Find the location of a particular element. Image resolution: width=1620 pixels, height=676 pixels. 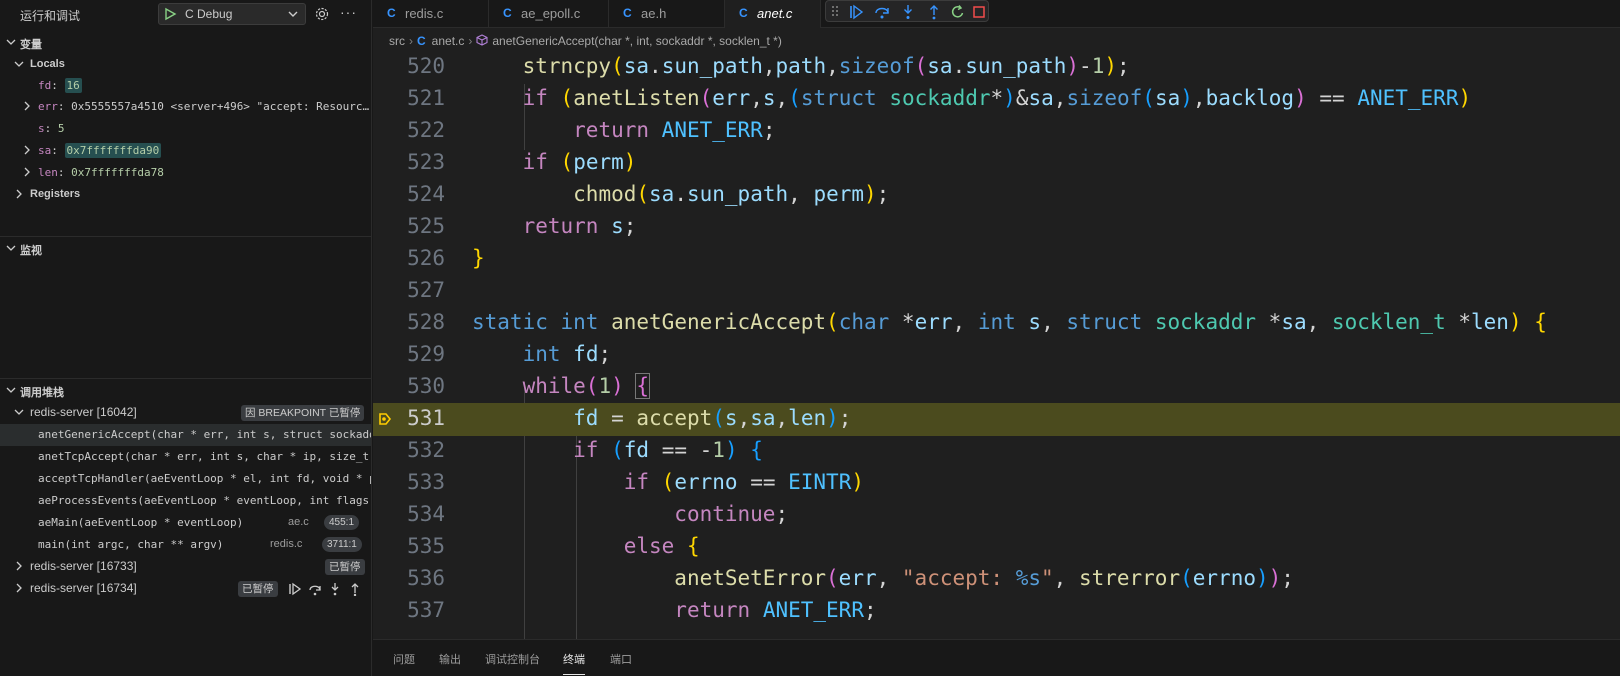

tab-anet-c: C anet.c is located at coordinates (773, 14).